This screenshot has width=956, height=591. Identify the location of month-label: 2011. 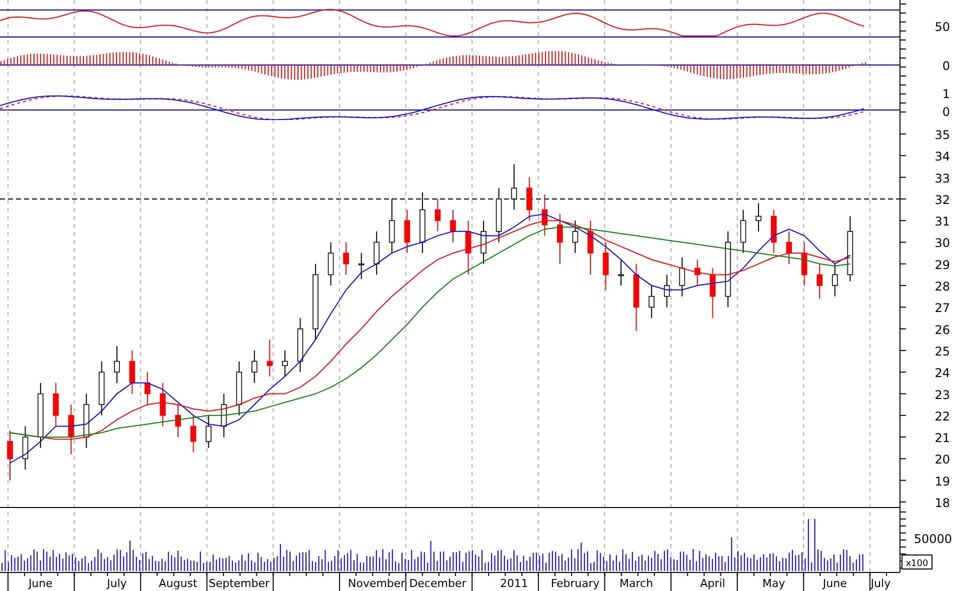
(514, 583).